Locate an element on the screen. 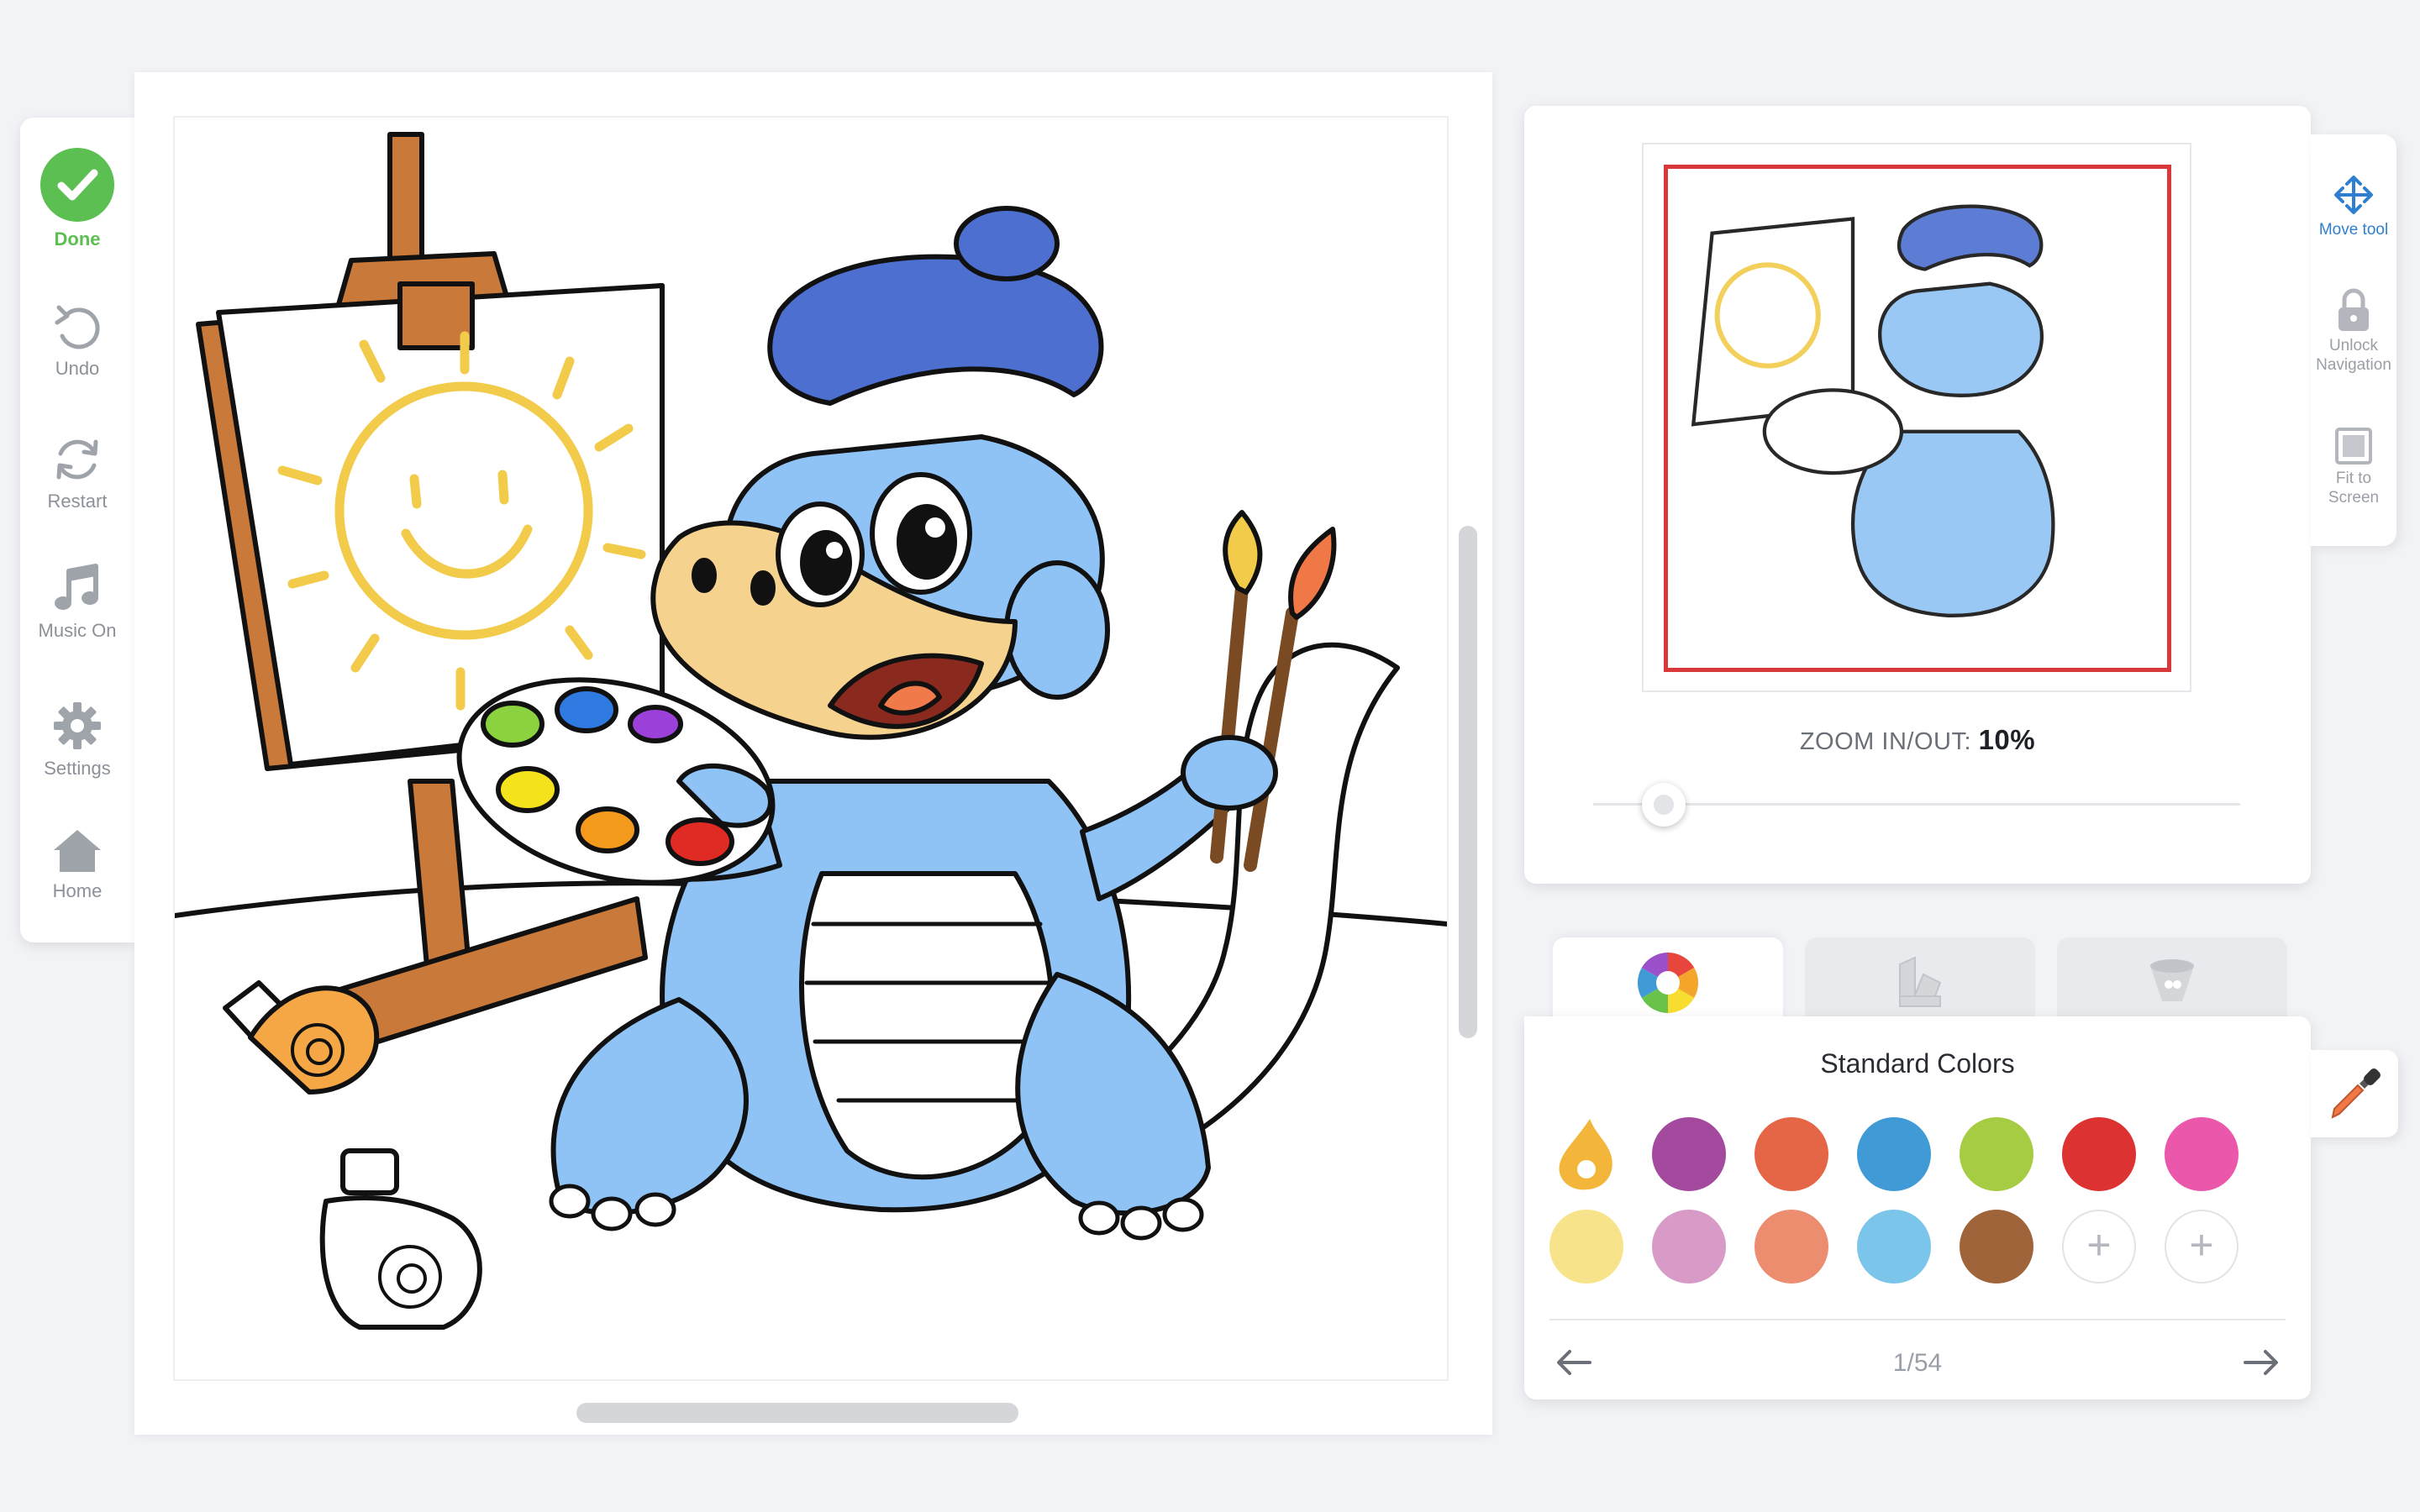 This screenshot has width=2420, height=1512. settings-button: Settings is located at coordinates (77, 739).